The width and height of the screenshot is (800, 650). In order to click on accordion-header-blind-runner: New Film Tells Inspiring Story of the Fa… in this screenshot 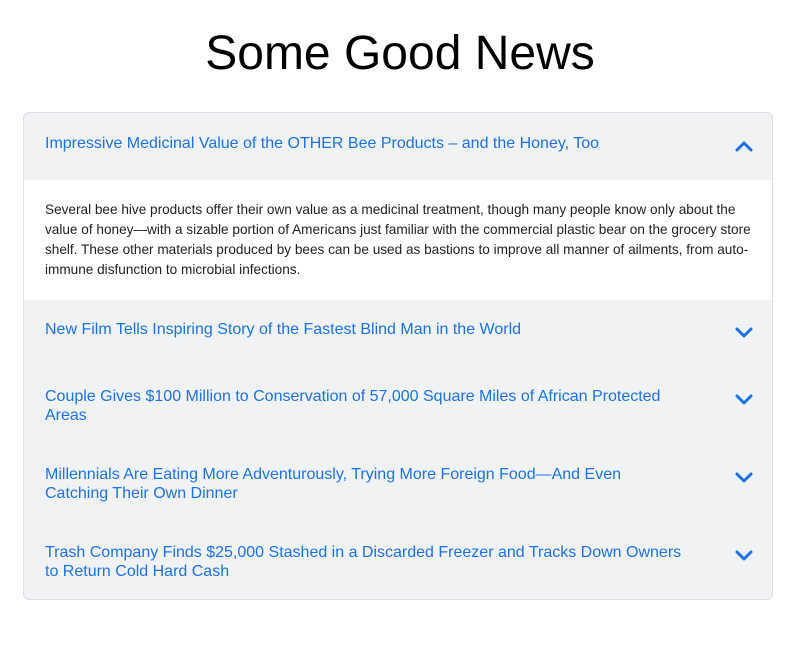, I will do `click(398, 333)`.